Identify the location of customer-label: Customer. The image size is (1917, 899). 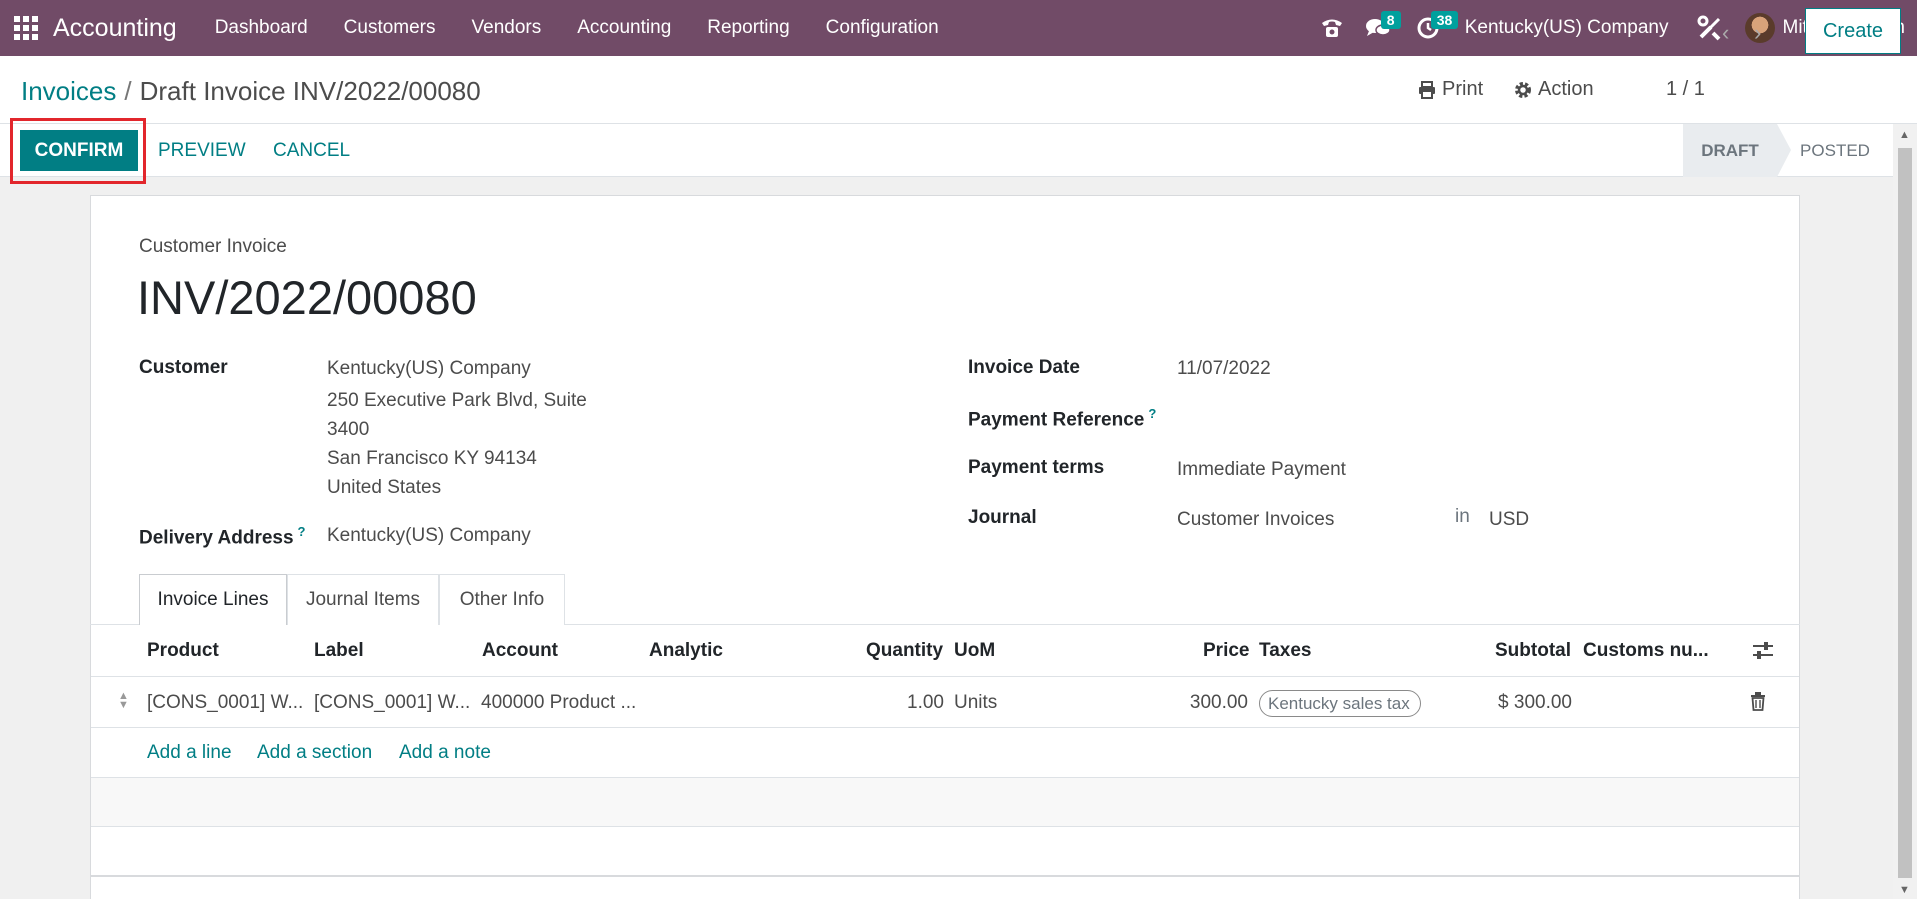
(183, 367).